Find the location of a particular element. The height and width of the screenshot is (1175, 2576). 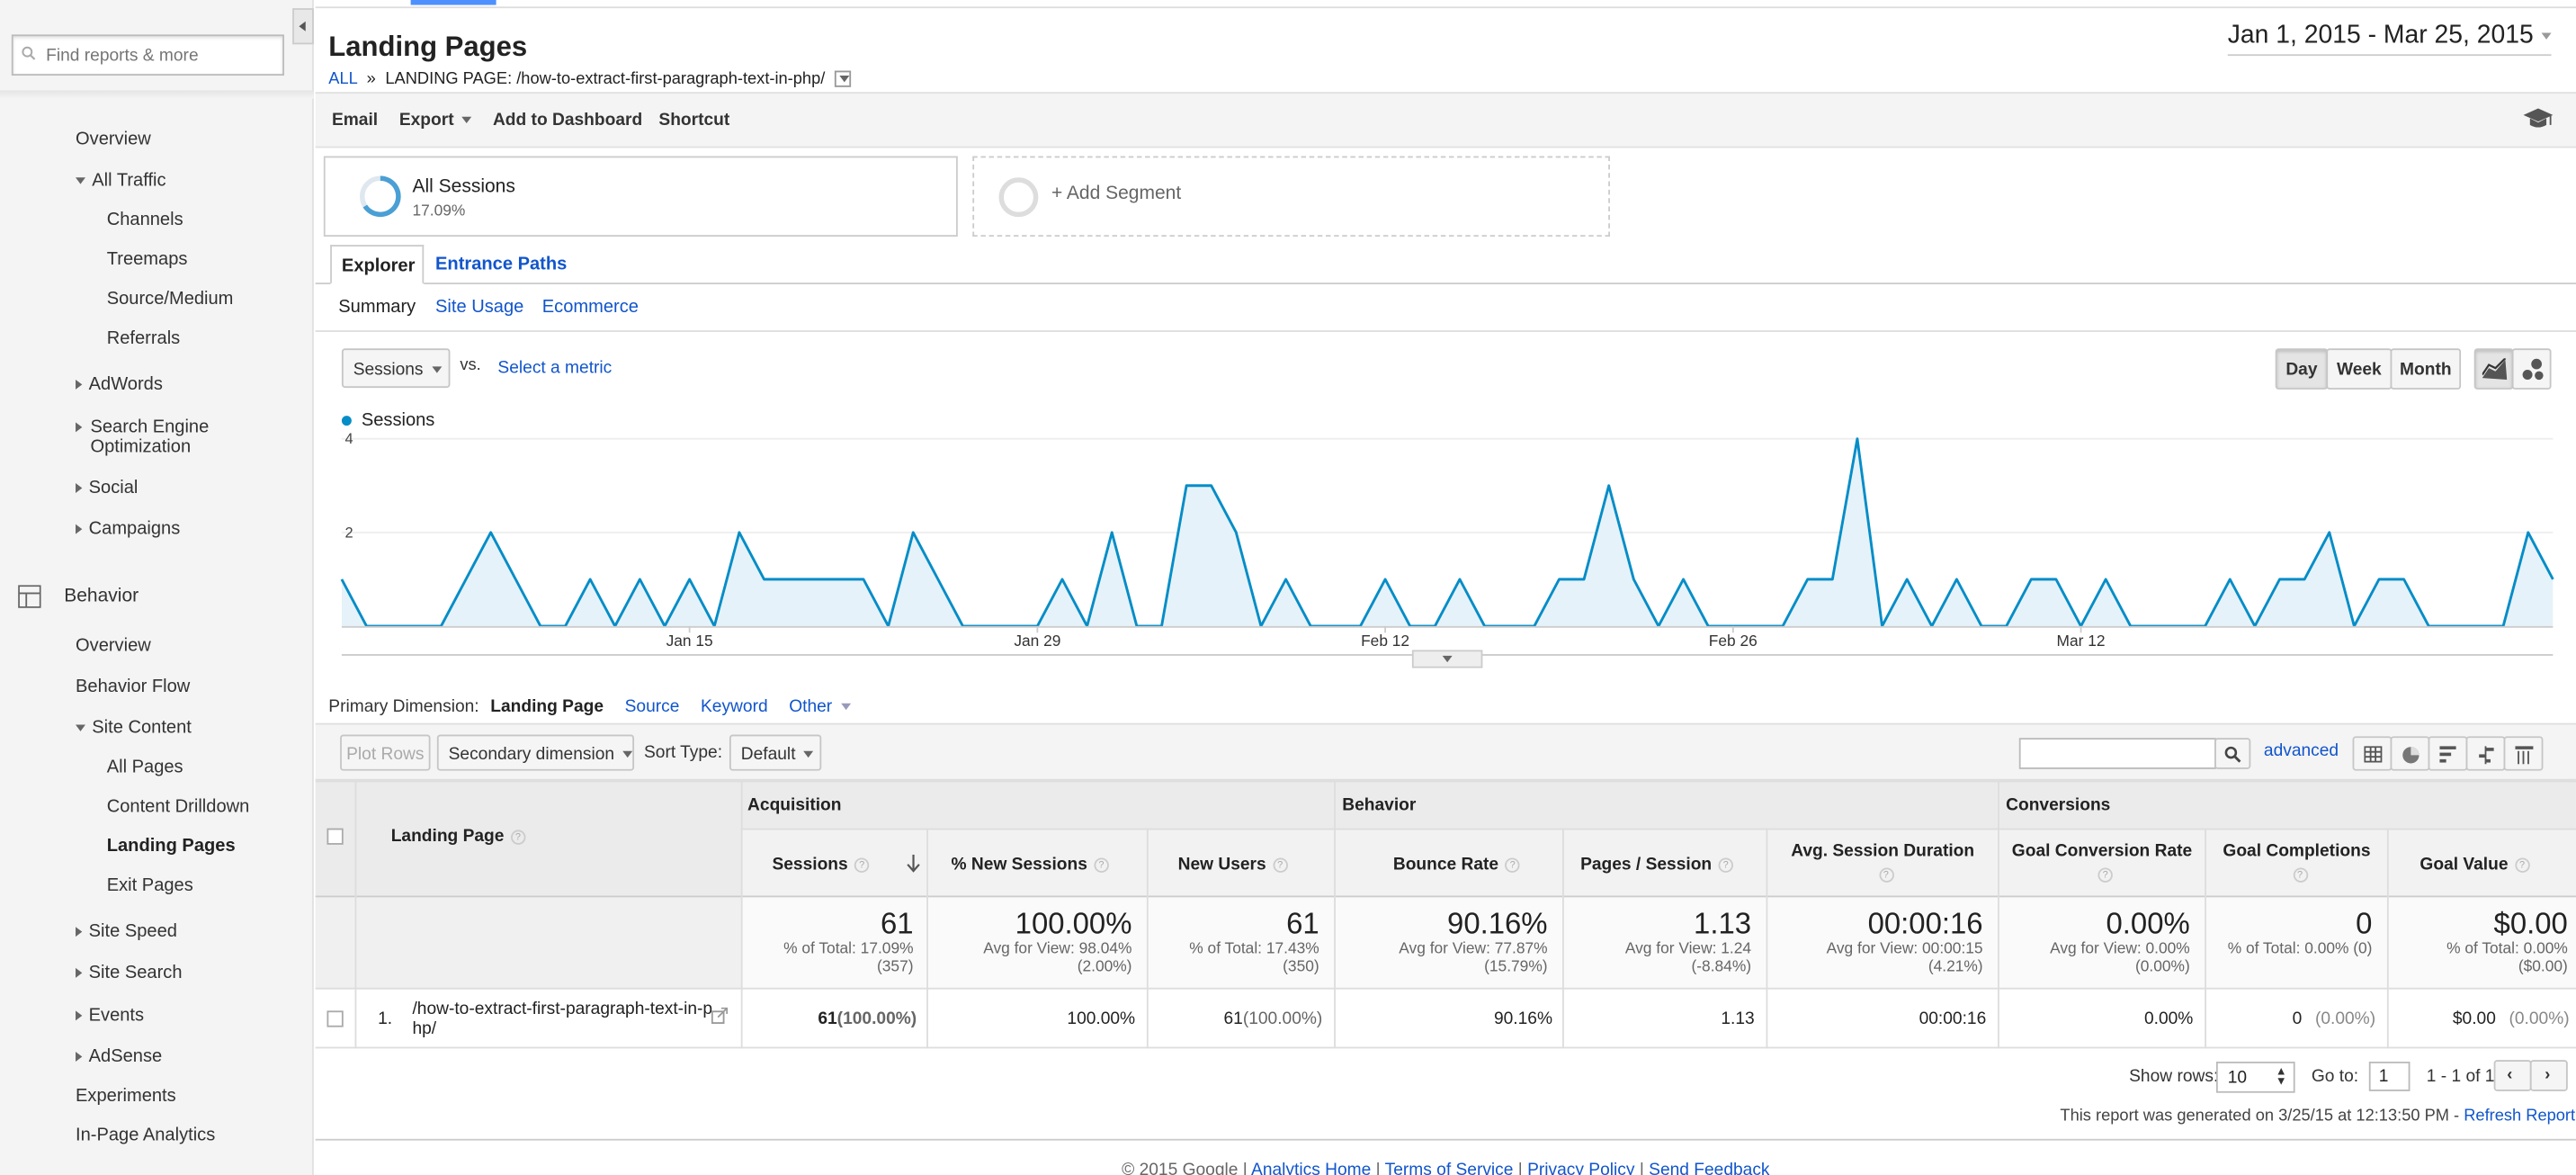

sidebar-item-treemaps: Treemaps is located at coordinates (147, 260).